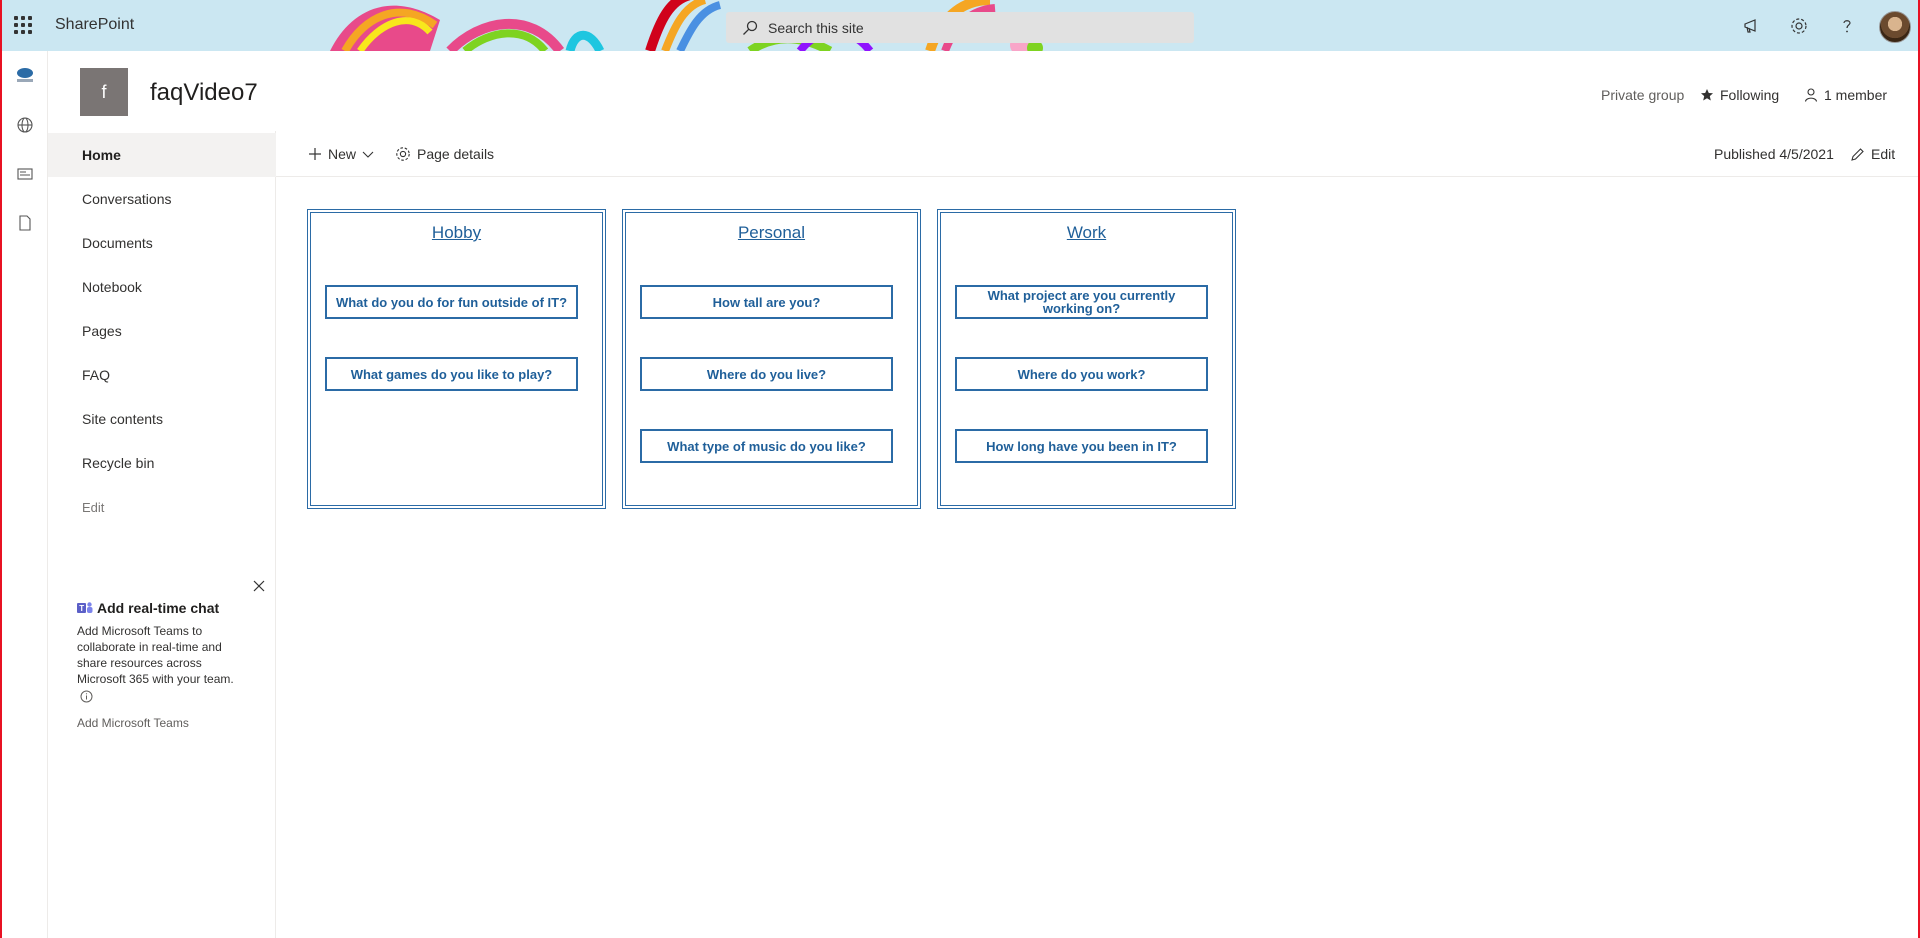 The width and height of the screenshot is (1920, 938). I want to click on news-icon, so click(25, 174).